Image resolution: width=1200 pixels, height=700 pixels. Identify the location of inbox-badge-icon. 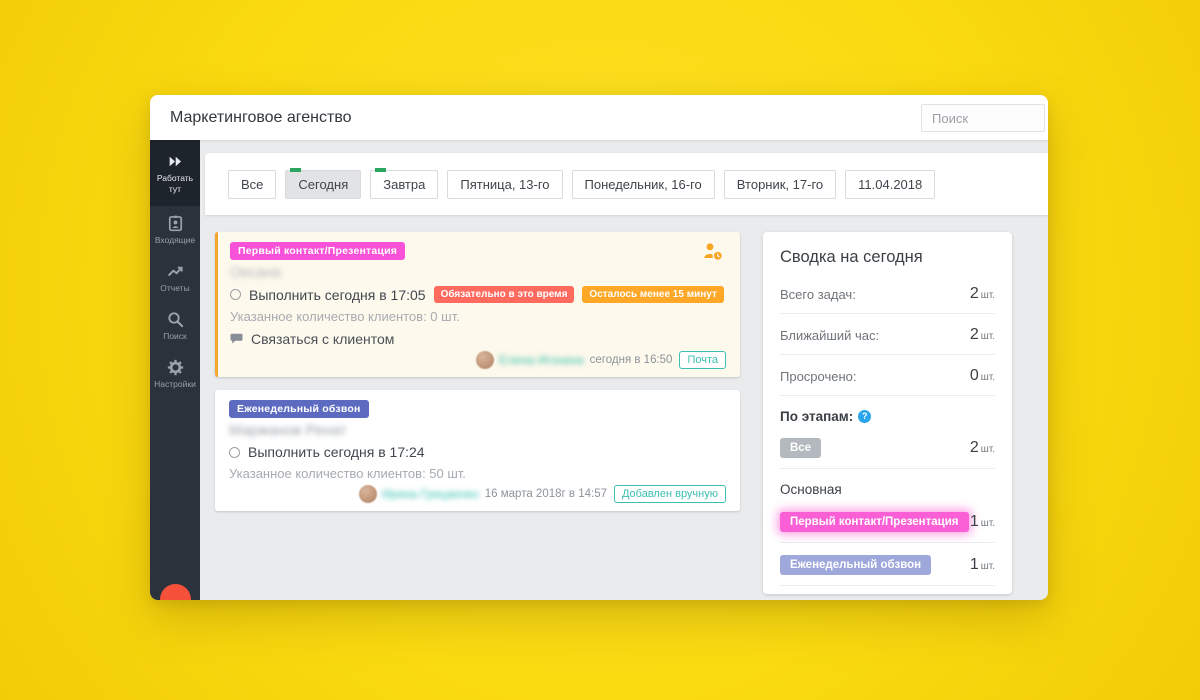
(175, 223).